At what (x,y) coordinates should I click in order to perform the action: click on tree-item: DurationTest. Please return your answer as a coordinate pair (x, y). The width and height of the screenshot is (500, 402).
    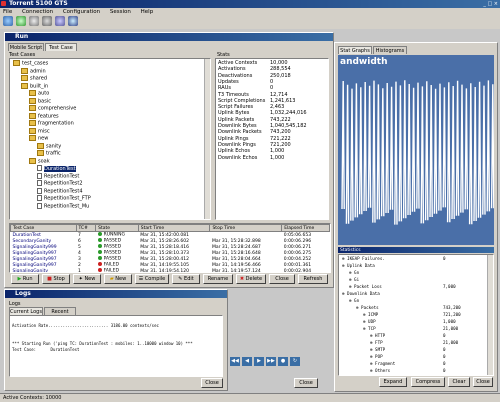
    Looking at the image, I should click on (56, 168).